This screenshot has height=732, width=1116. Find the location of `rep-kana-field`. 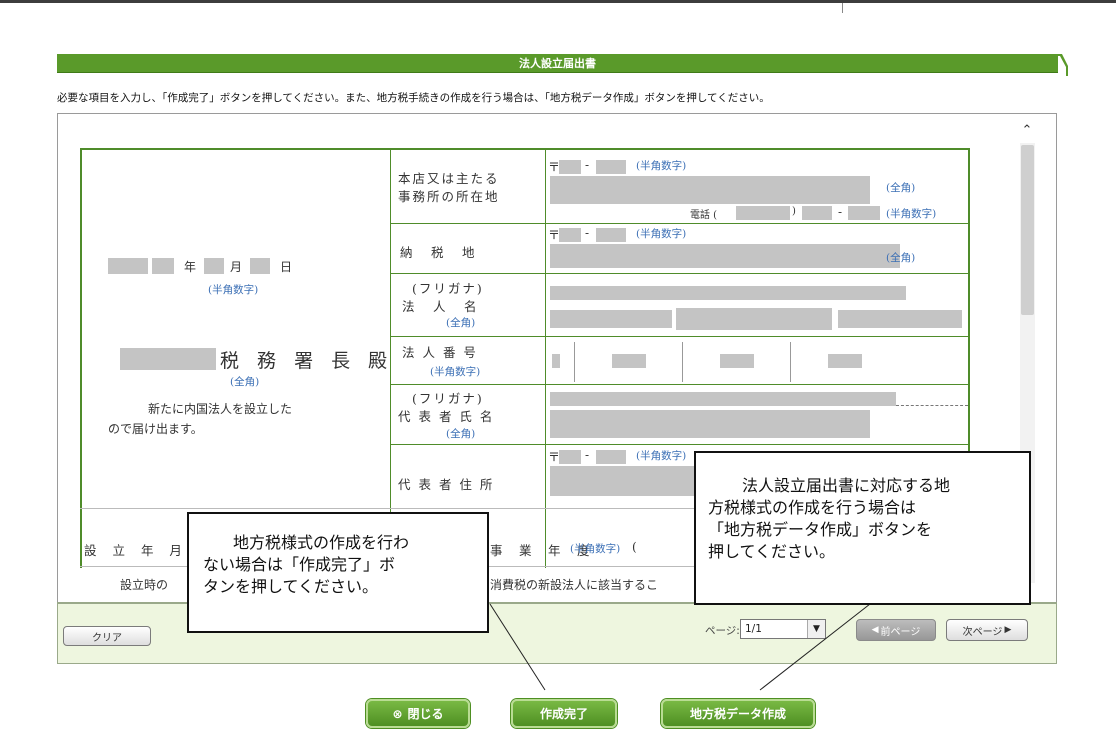

rep-kana-field is located at coordinates (723, 399).